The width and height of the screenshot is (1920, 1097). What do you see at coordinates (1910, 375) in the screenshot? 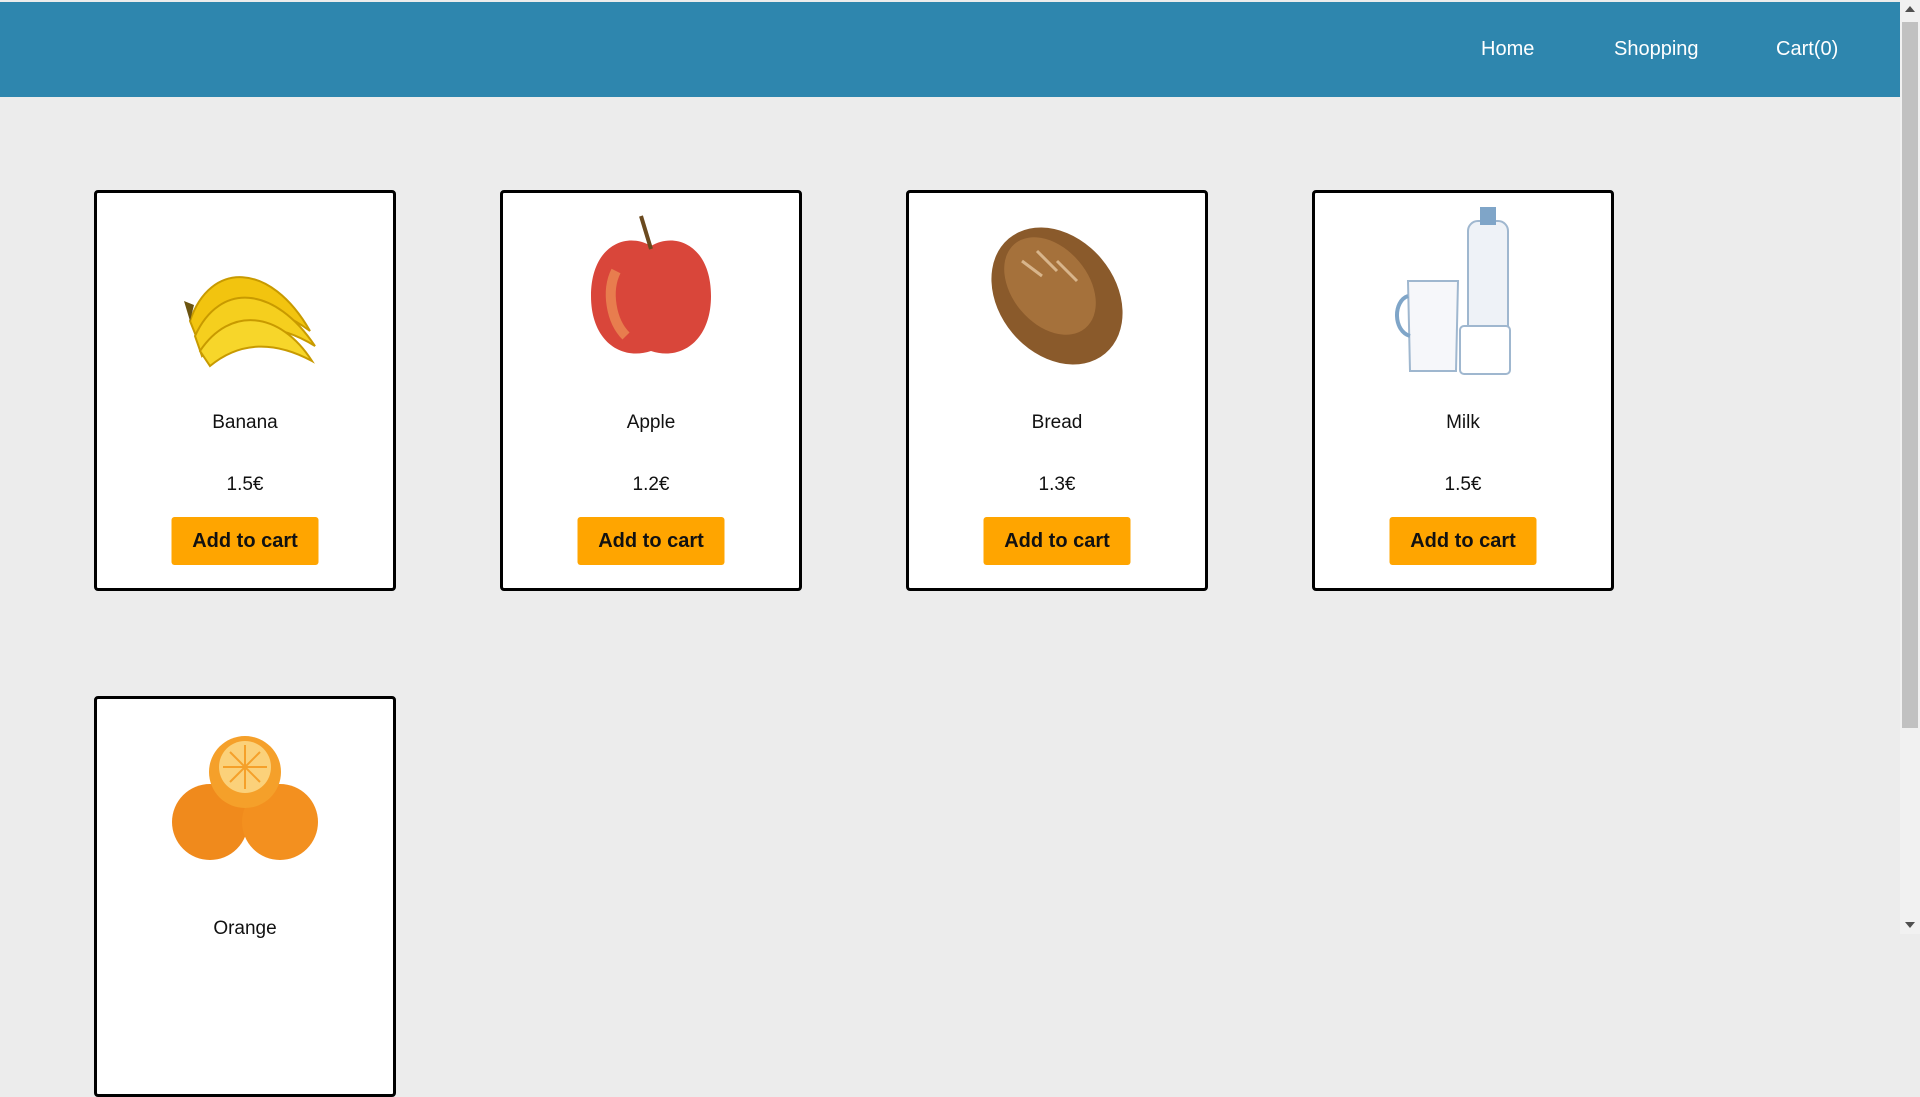
I see `scroll-thumb` at bounding box center [1910, 375].